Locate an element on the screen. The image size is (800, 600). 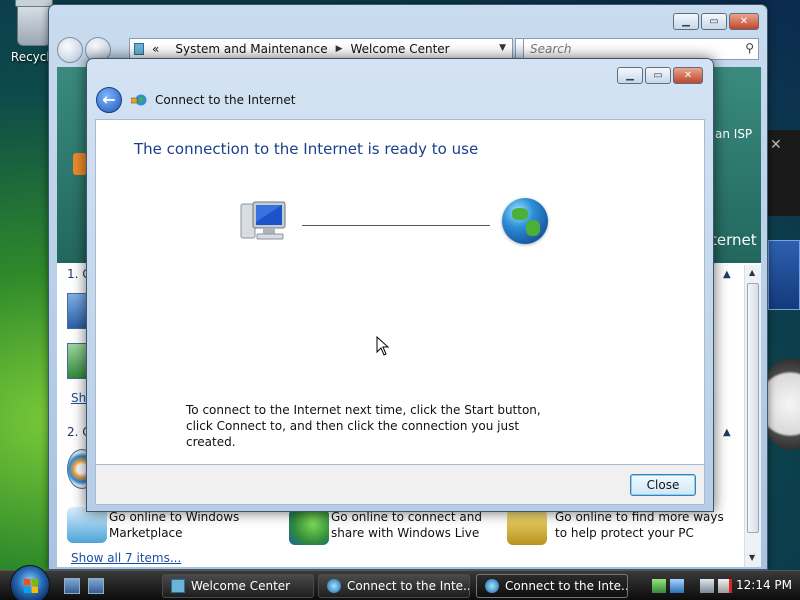
windows-update-icon is located at coordinates (677, 586).